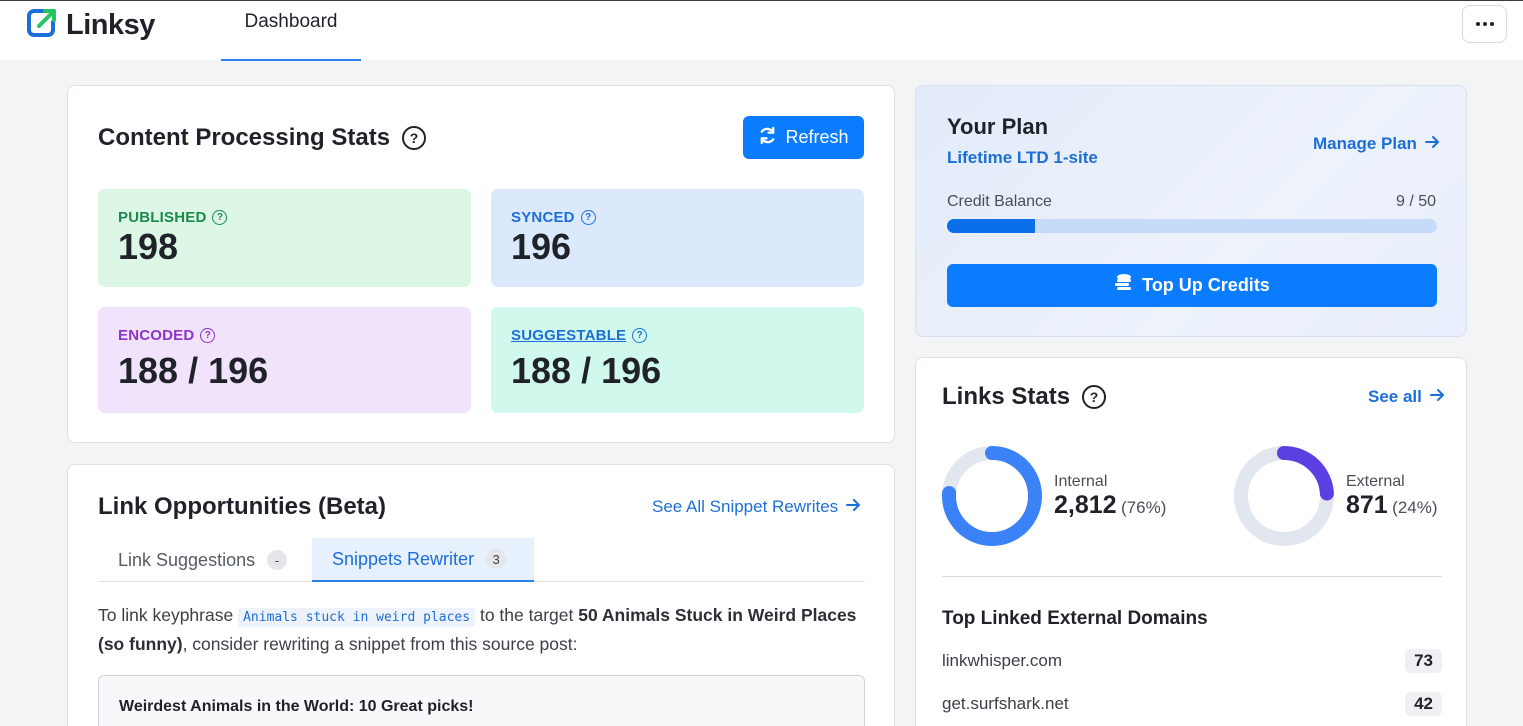  What do you see at coordinates (1415, 201) in the screenshot?
I see `credit-balance-value: 9 / 50` at bounding box center [1415, 201].